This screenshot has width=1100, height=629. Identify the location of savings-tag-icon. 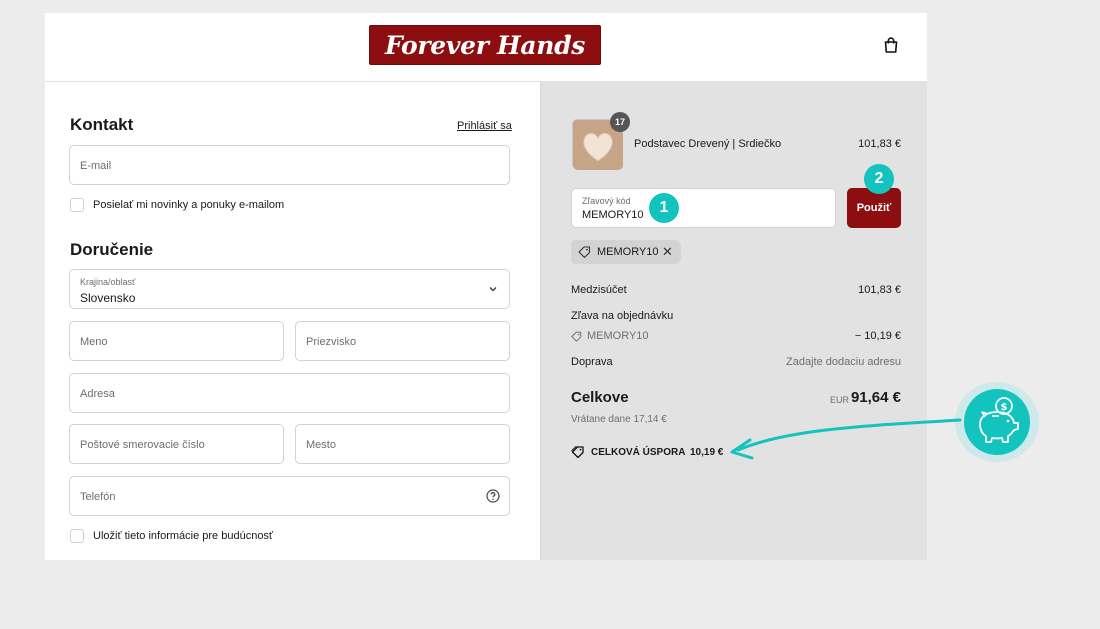
(577, 452).